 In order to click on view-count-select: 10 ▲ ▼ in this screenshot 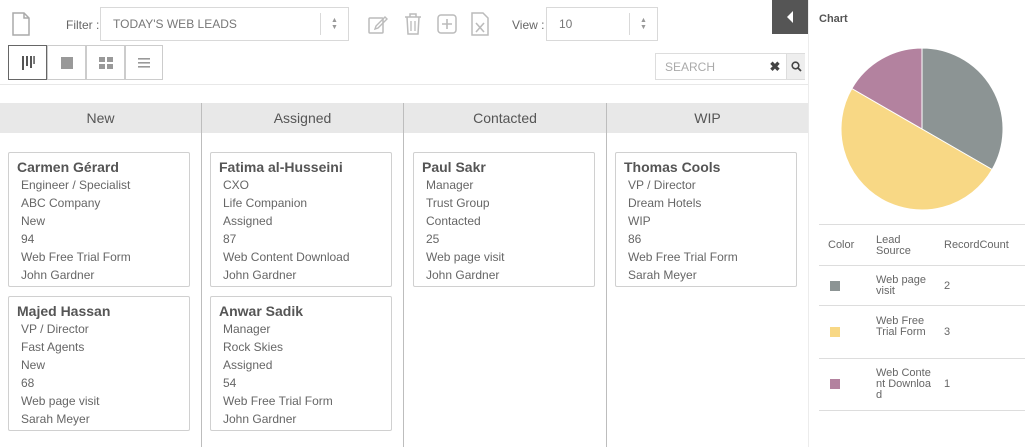, I will do `click(602, 24)`.